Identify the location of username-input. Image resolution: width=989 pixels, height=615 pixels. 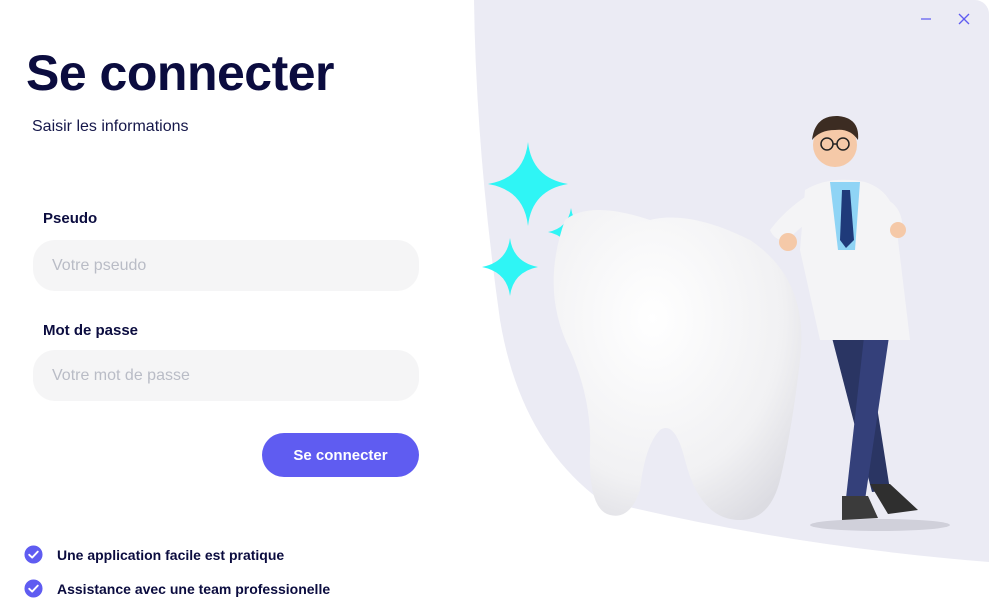
(226, 265).